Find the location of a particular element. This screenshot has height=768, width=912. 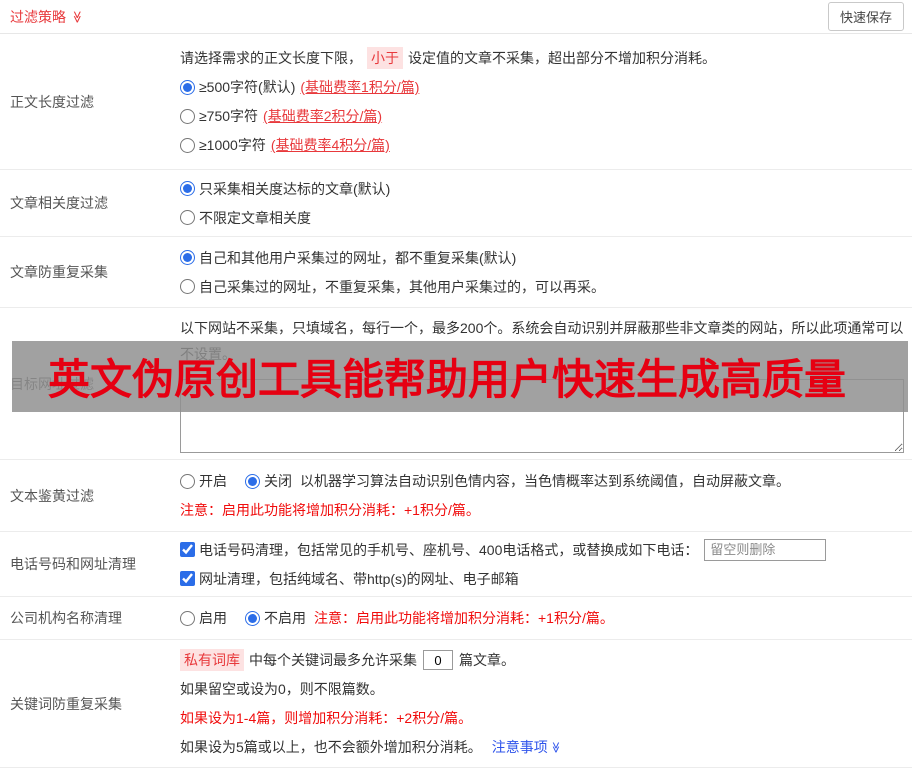

radio-porn-off-label: 关闭 is located at coordinates (268, 481).